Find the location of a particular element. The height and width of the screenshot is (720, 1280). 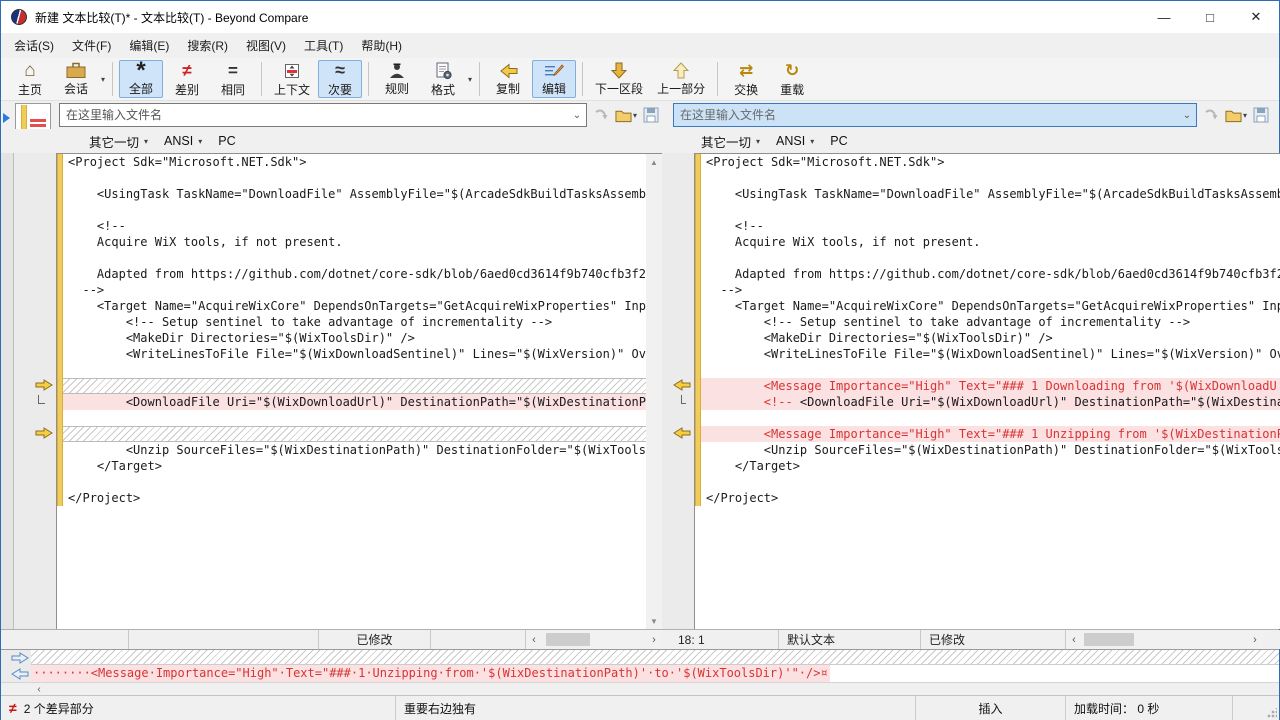

maximize-button: □ is located at coordinates (1210, 17).